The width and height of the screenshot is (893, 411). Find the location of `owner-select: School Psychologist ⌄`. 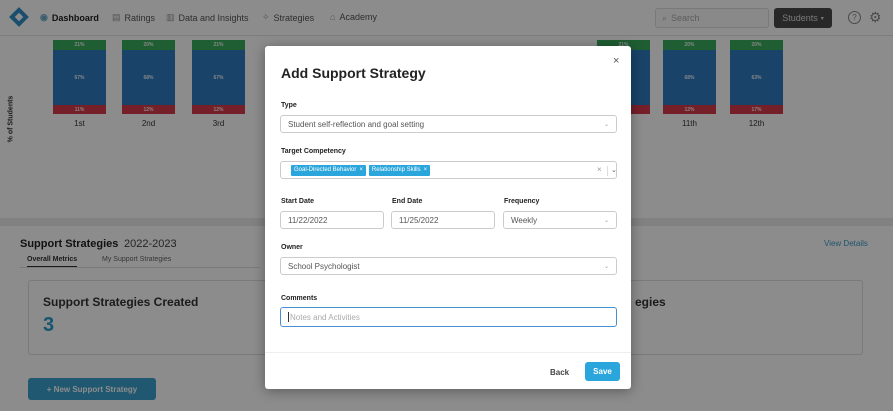

owner-select: School Psychologist ⌄ is located at coordinates (448, 266).